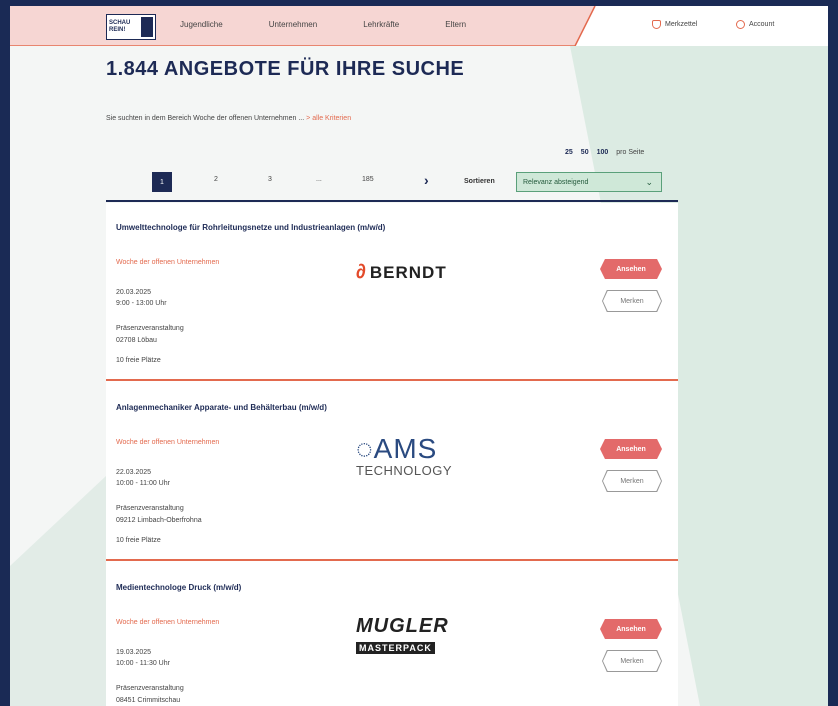  Describe the element at coordinates (148, 700) in the screenshot. I see `result-location: 08451 Crimmitschau` at that location.